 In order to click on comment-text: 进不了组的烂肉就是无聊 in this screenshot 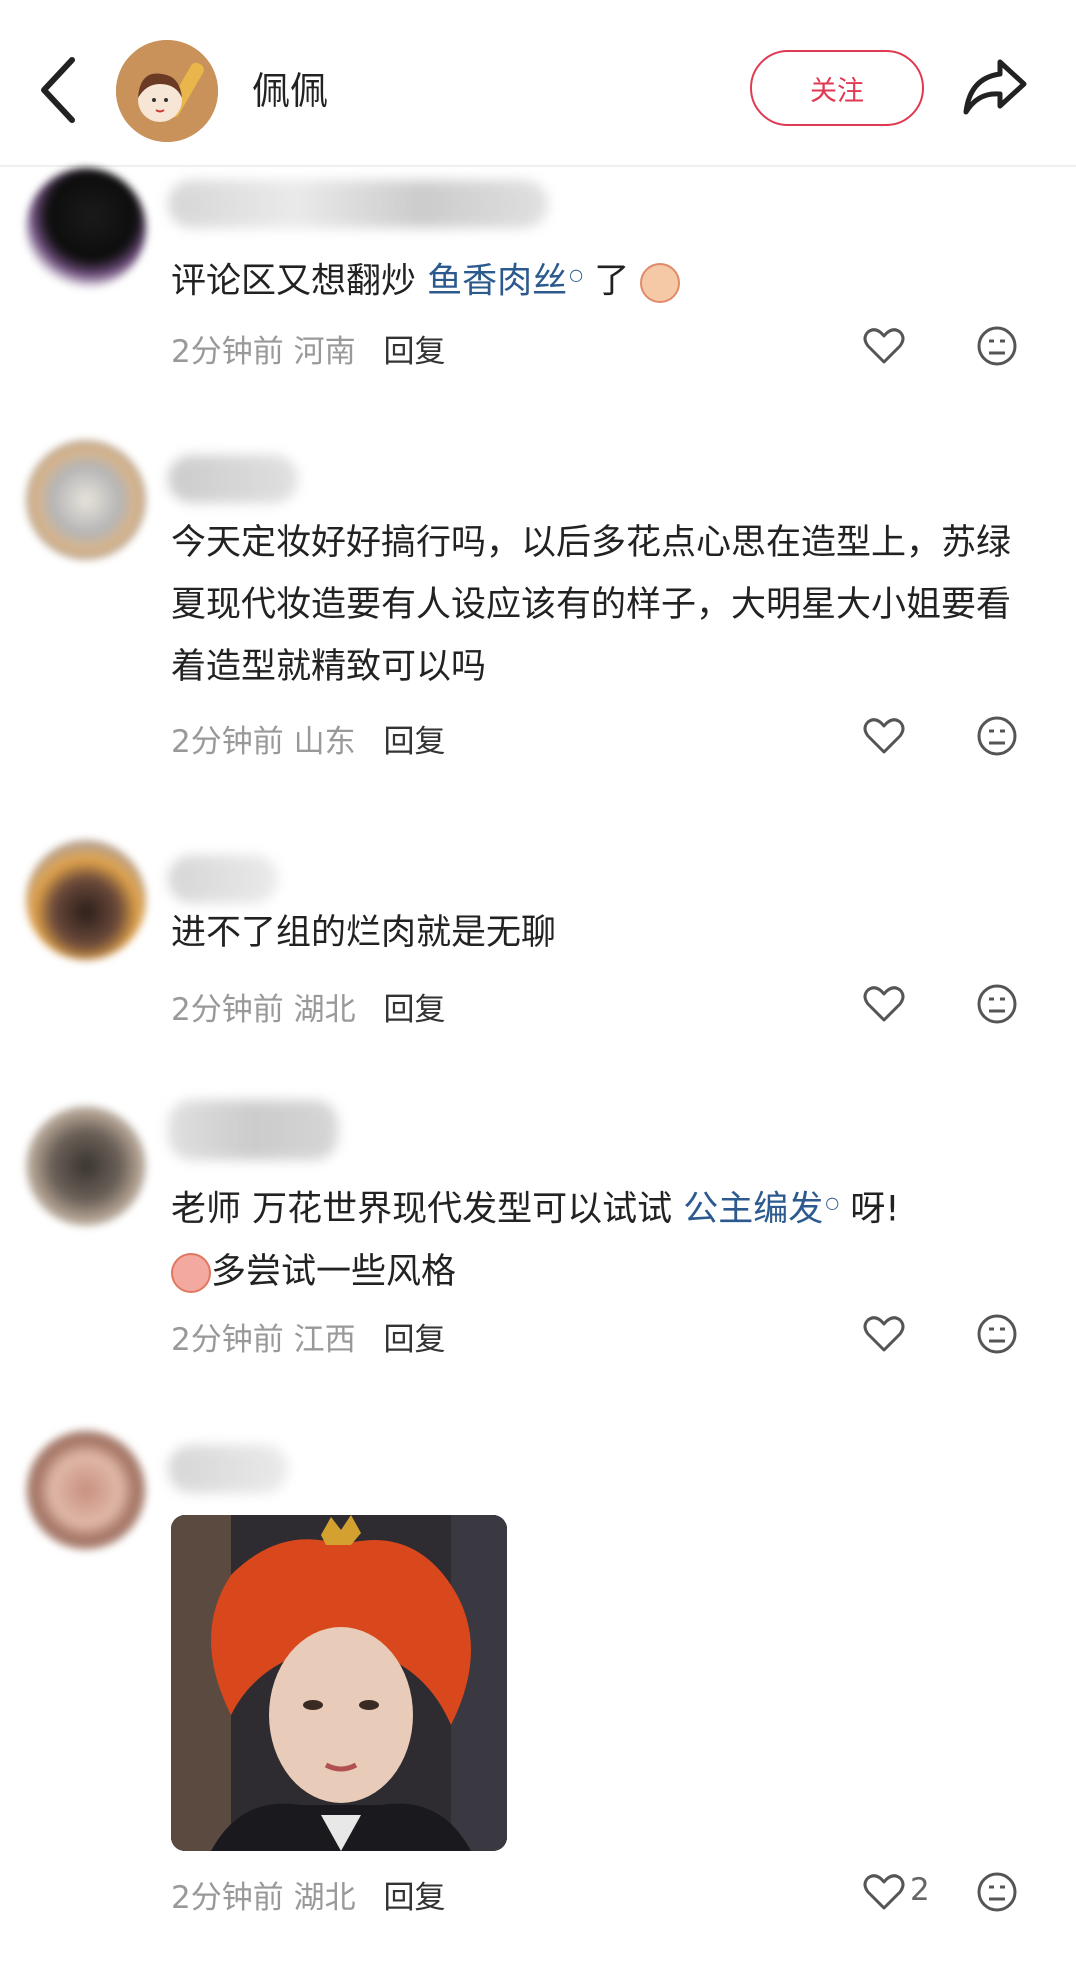, I will do `click(364, 933)`.